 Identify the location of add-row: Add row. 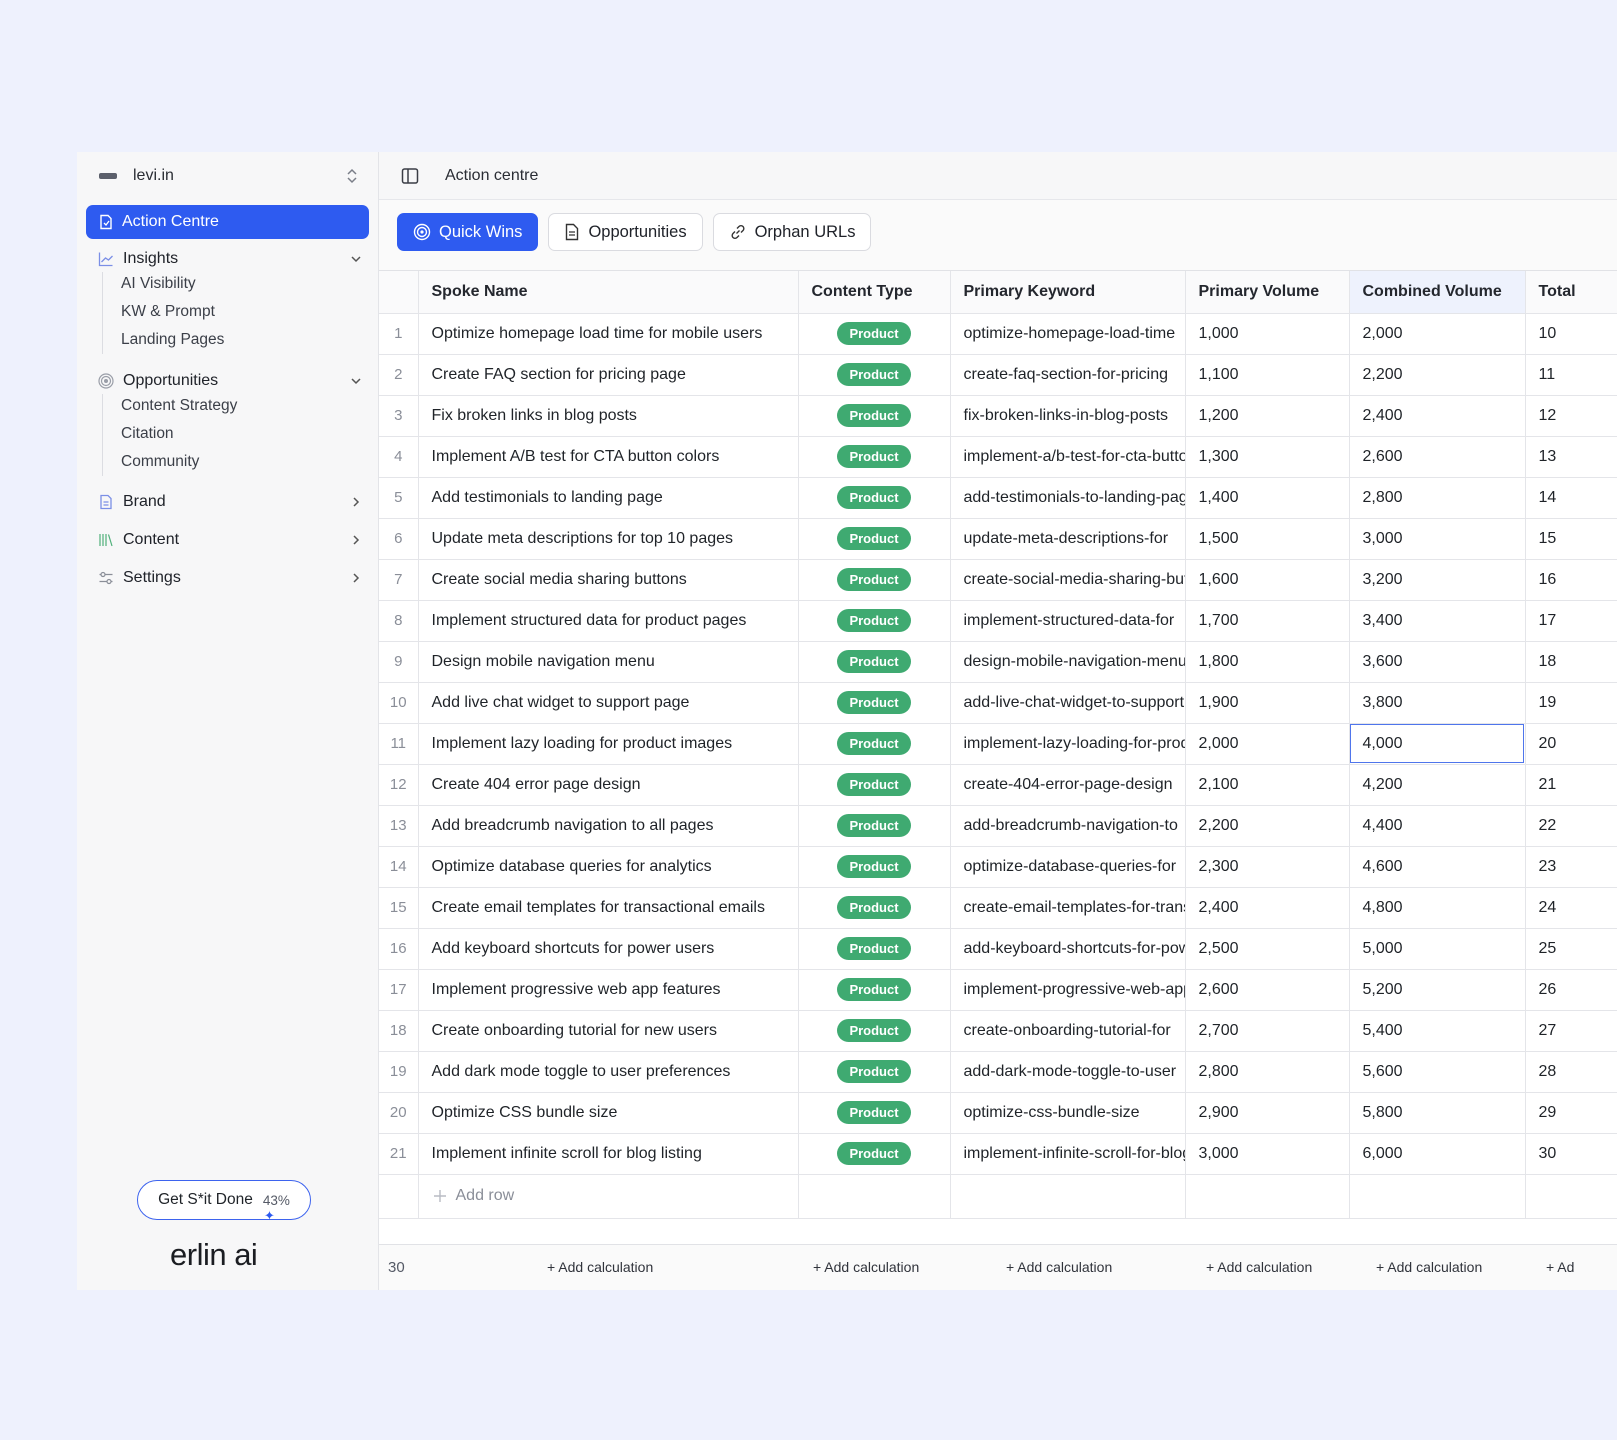
(998, 1196).